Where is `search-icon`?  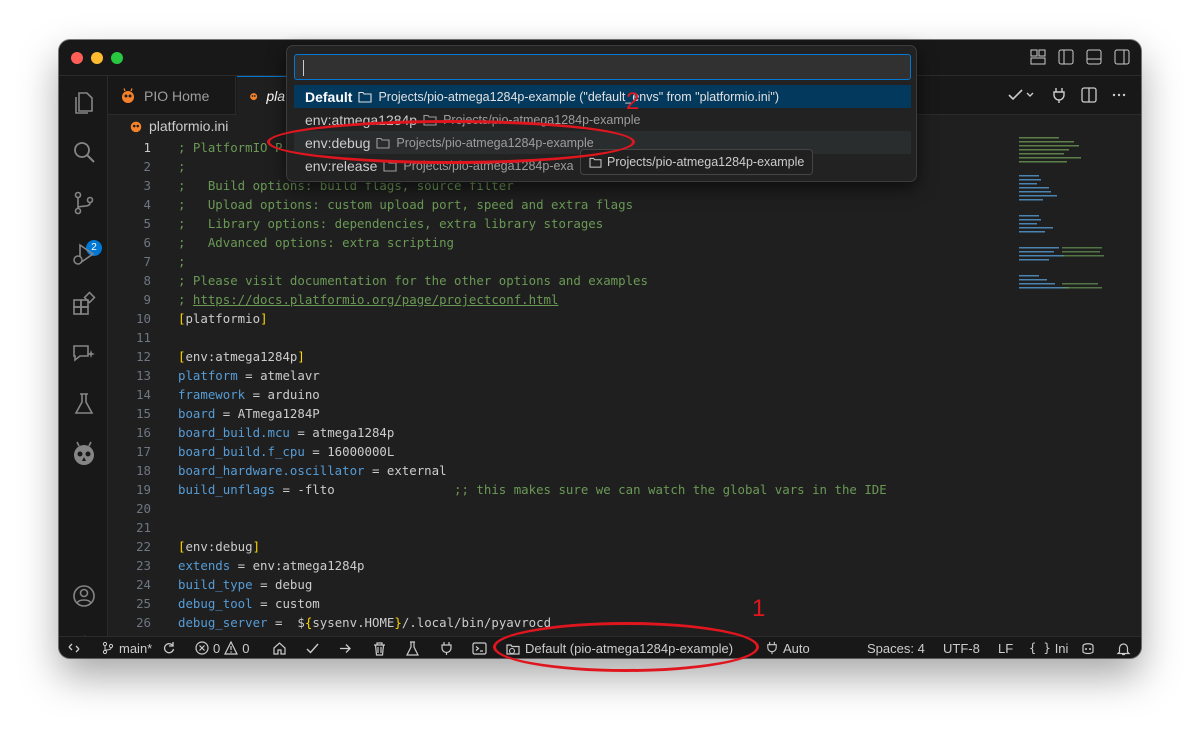 search-icon is located at coordinates (84, 152).